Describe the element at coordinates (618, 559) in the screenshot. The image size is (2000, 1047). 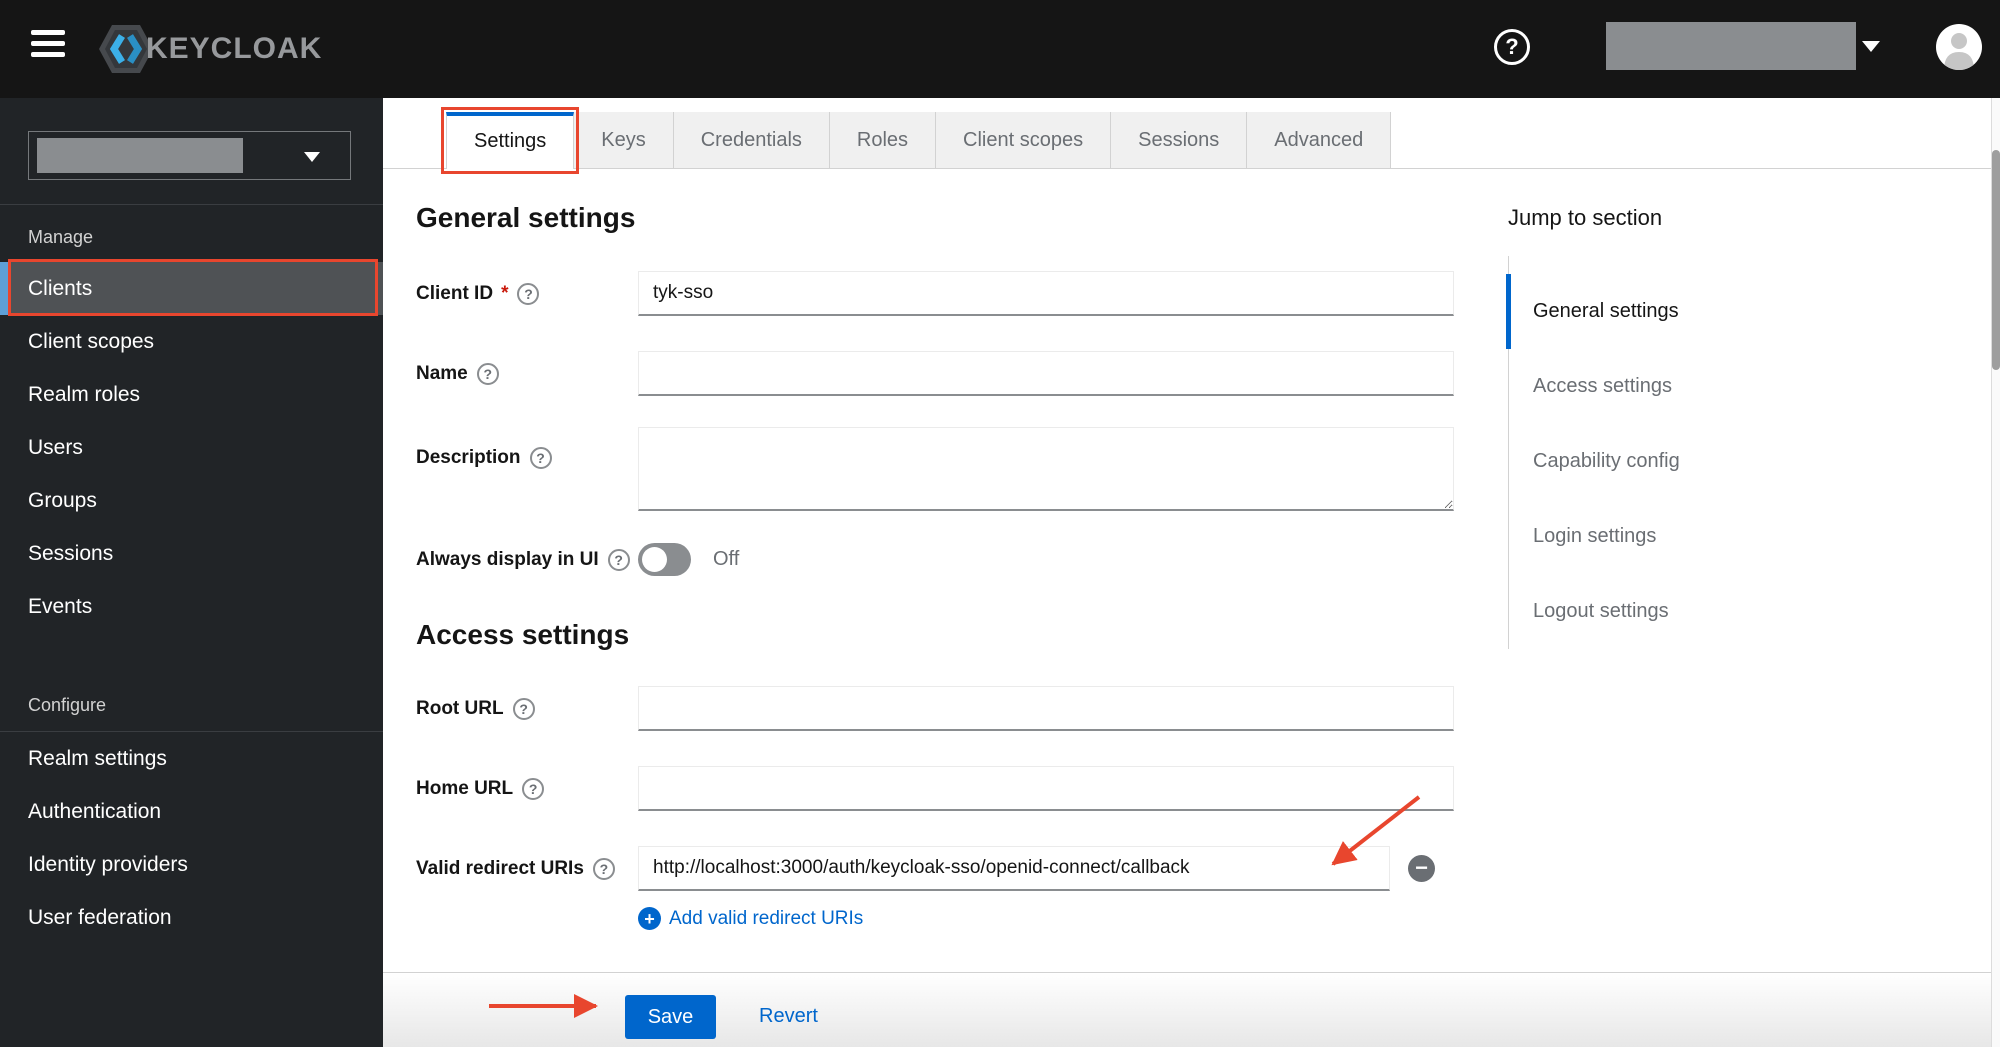
I see `always-display-help-icon: ?` at that location.